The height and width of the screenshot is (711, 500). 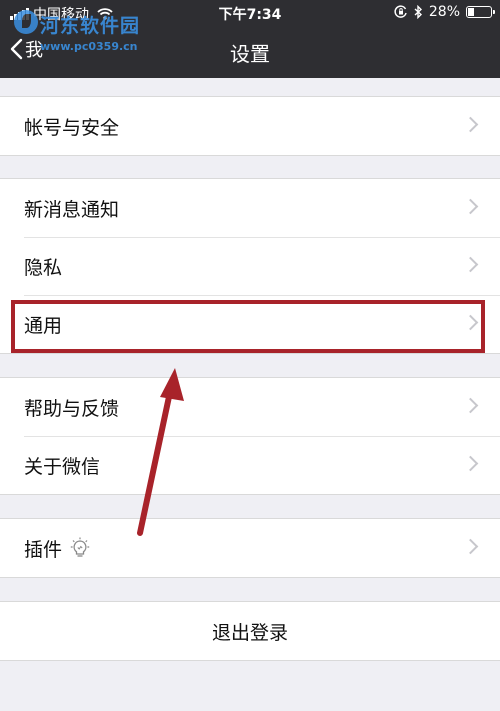 What do you see at coordinates (418, 12) in the screenshot?
I see `bluetooth-icon` at bounding box center [418, 12].